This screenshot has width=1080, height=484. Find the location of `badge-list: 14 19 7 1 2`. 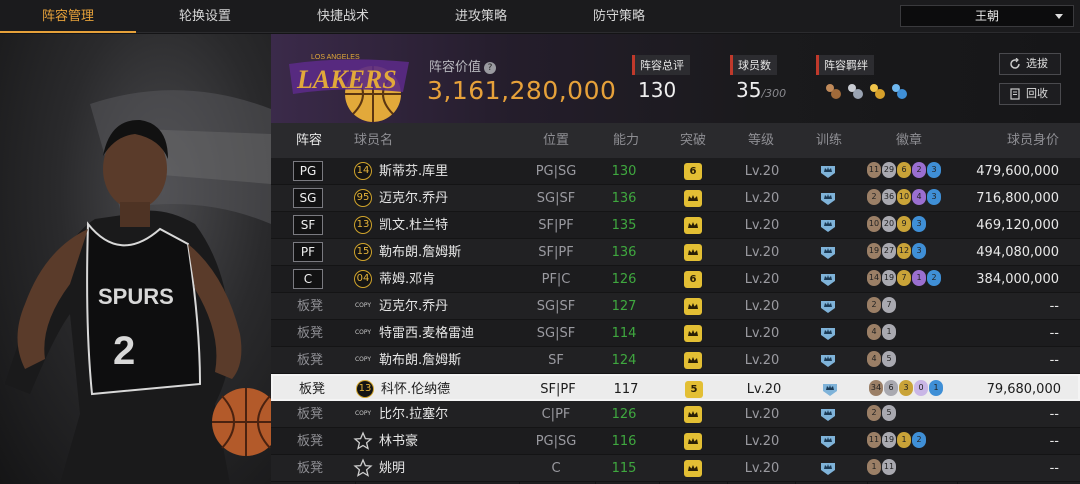

badge-list: 14 19 7 1 2 is located at coordinates (904, 279).